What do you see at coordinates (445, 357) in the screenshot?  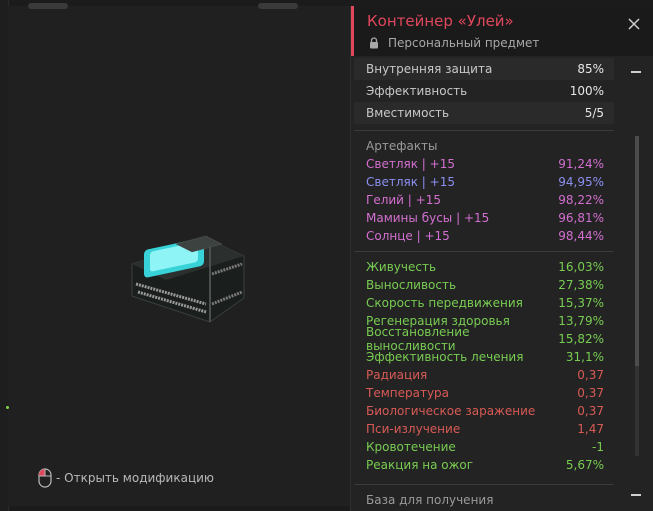 I see `effect-label: Эффективность лечения` at bounding box center [445, 357].